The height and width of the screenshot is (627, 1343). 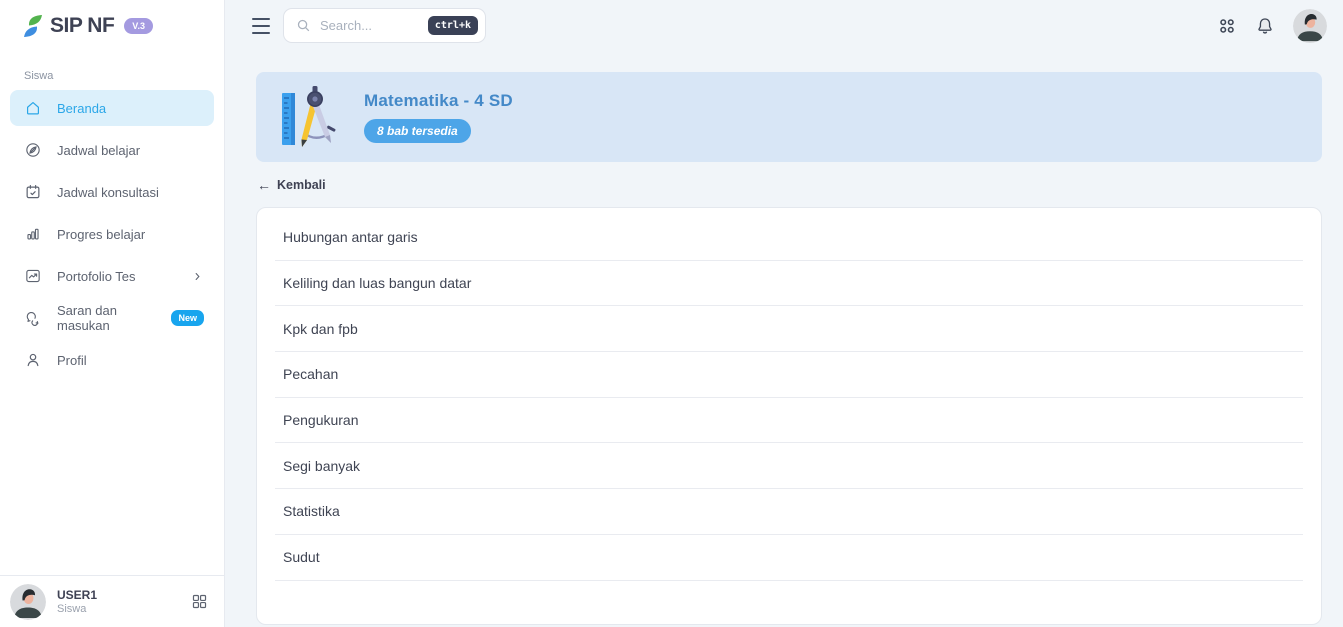 I want to click on sidebar-item-jadwal-konsultasi: Jadwal konsultasi, so click(x=112, y=192).